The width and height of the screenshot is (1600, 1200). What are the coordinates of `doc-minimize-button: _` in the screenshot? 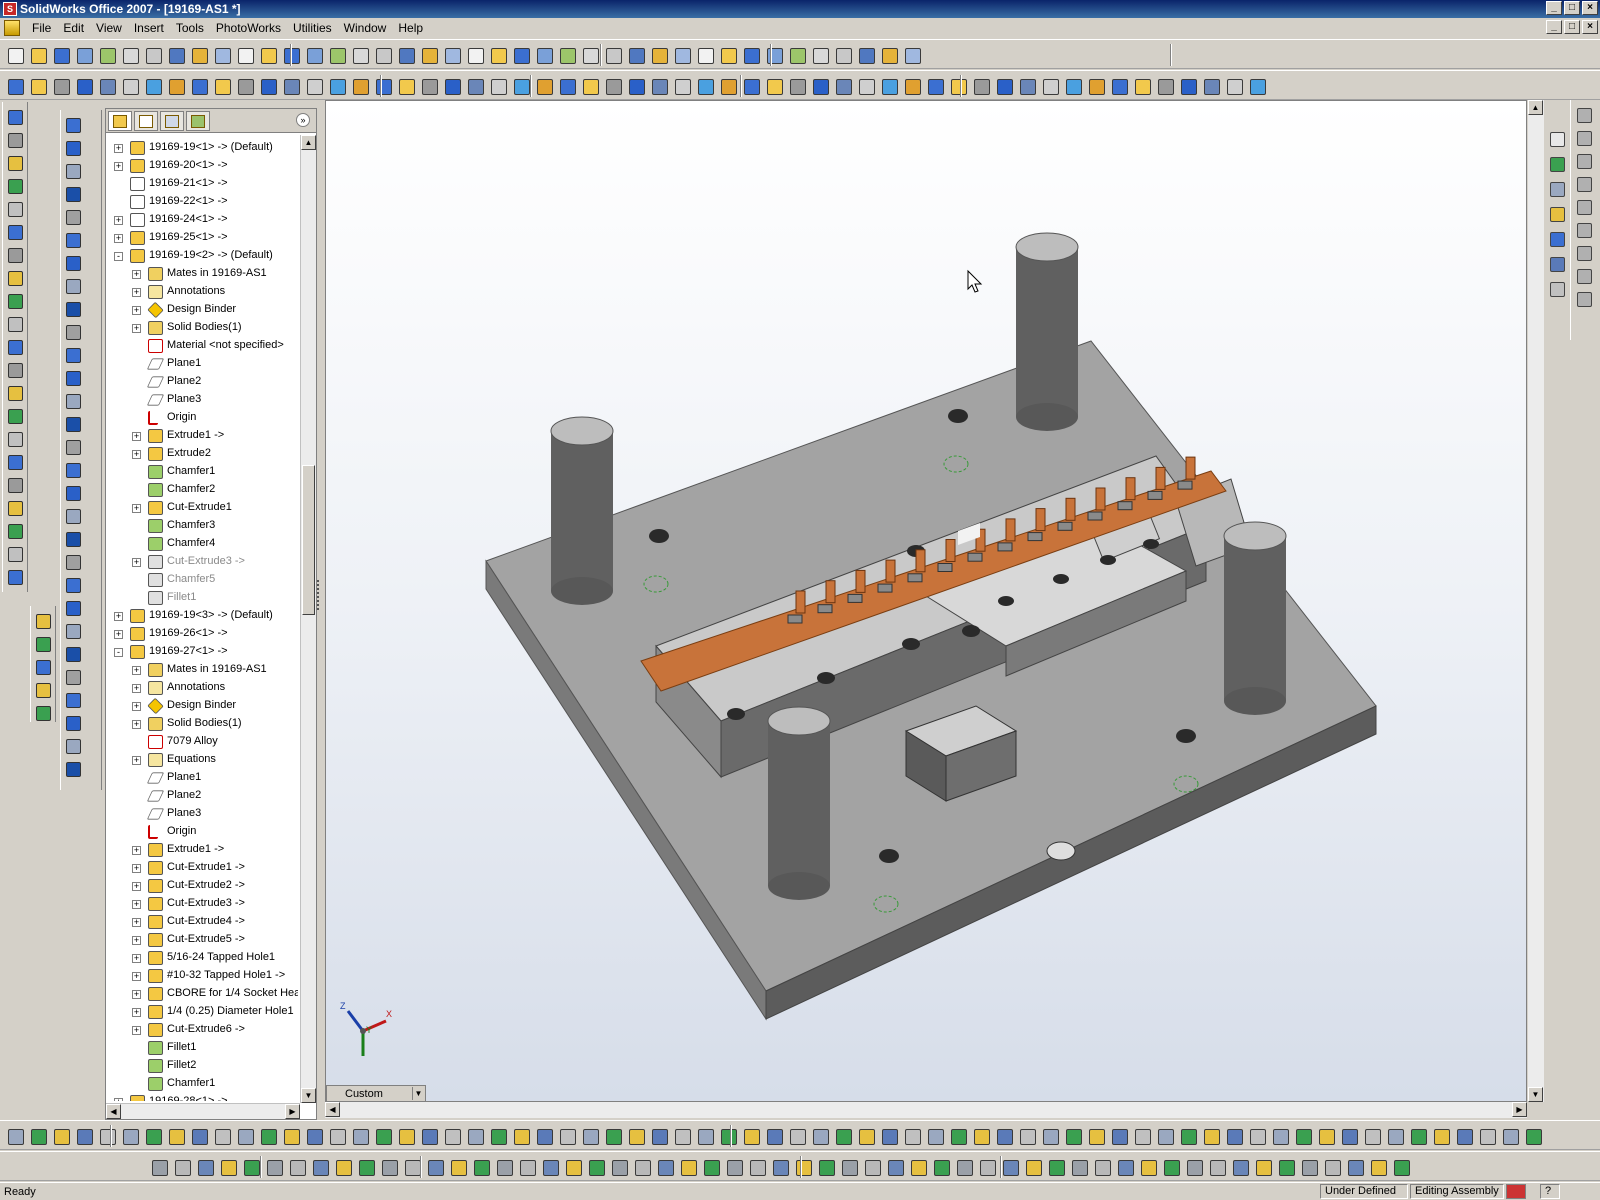 It's located at (1554, 27).